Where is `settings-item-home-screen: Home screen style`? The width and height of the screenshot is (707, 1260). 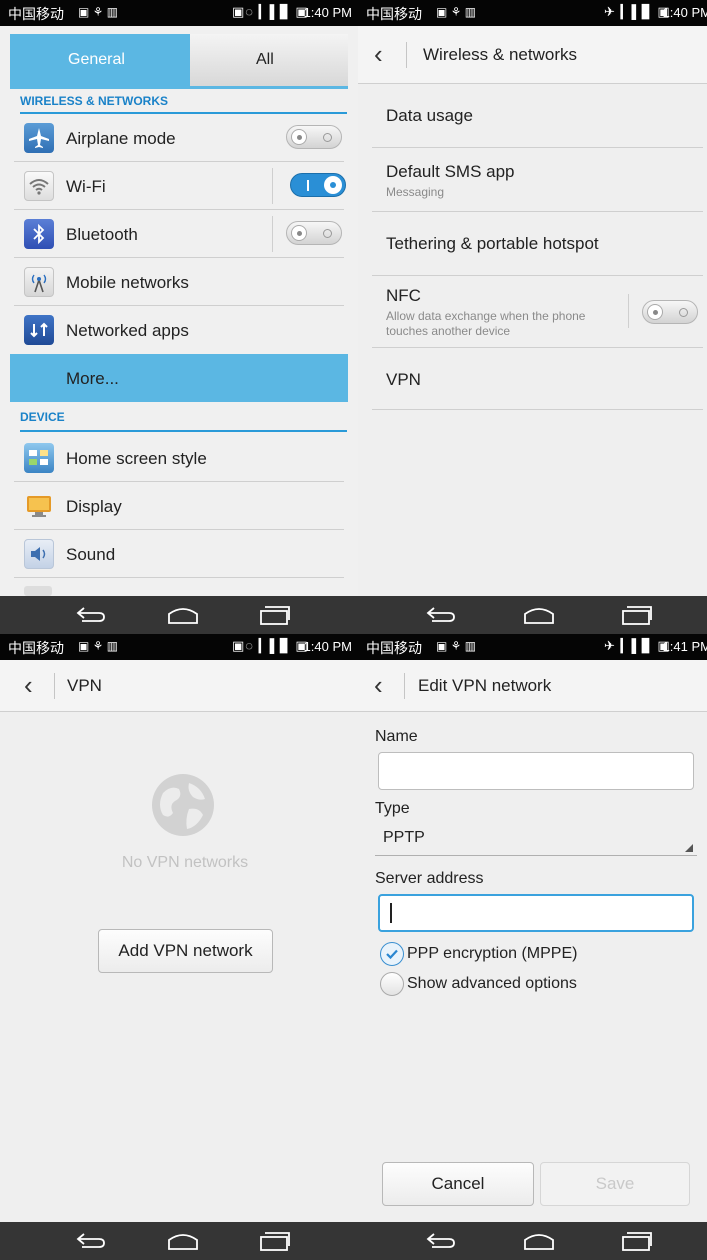
settings-item-home-screen: Home screen style is located at coordinates (179, 458).